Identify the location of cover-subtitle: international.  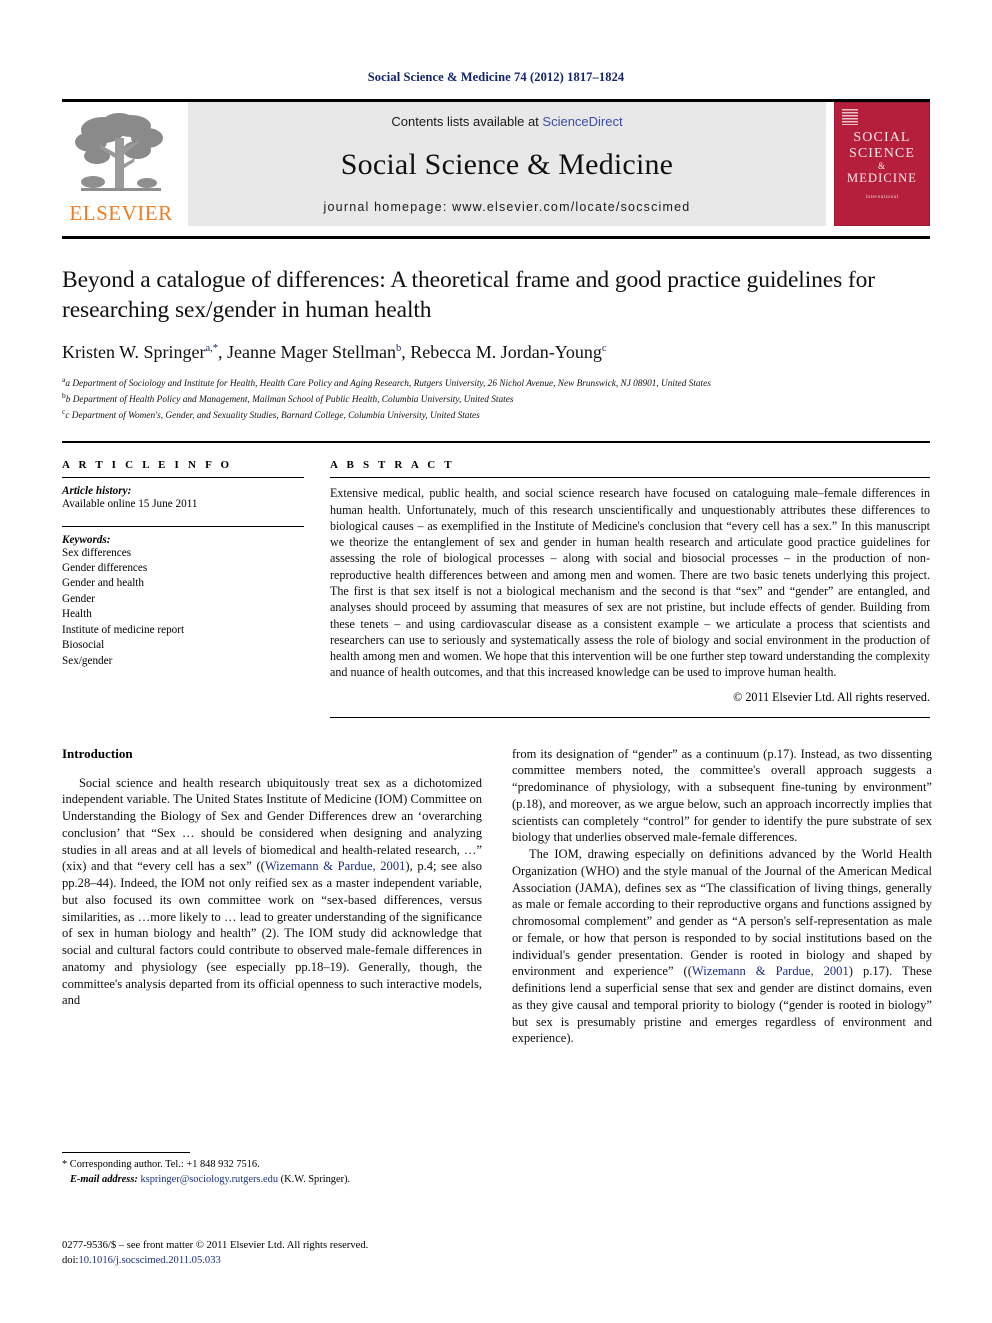
(882, 197).